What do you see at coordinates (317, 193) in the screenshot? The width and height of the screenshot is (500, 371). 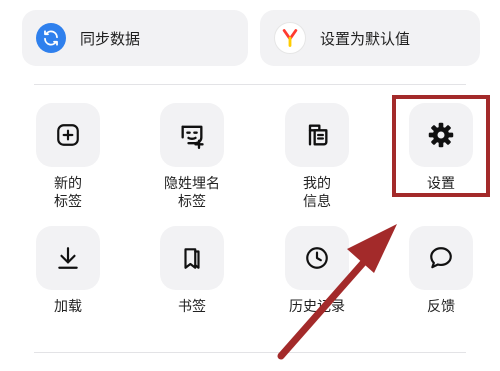 I see `my-info-label: 我的 信息` at bounding box center [317, 193].